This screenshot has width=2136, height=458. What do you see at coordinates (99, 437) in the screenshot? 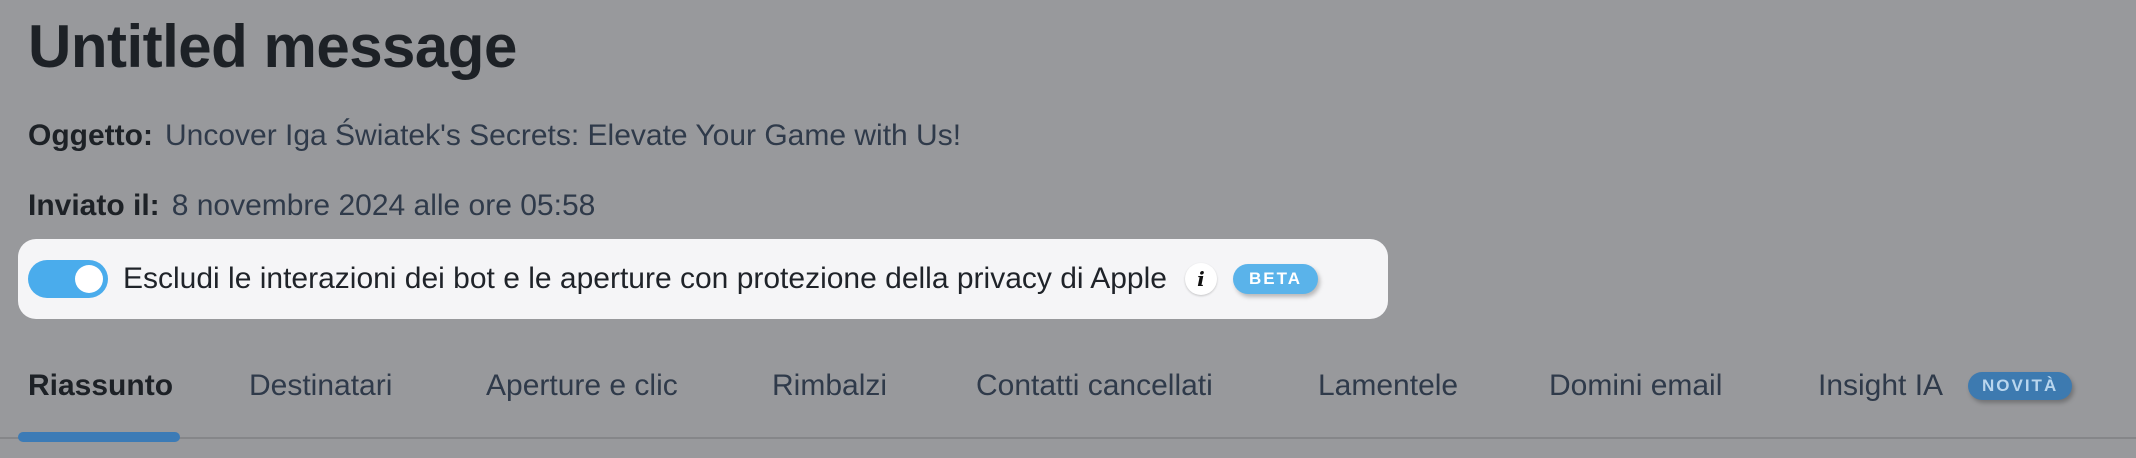
I see `active-tab-indicator` at bounding box center [99, 437].